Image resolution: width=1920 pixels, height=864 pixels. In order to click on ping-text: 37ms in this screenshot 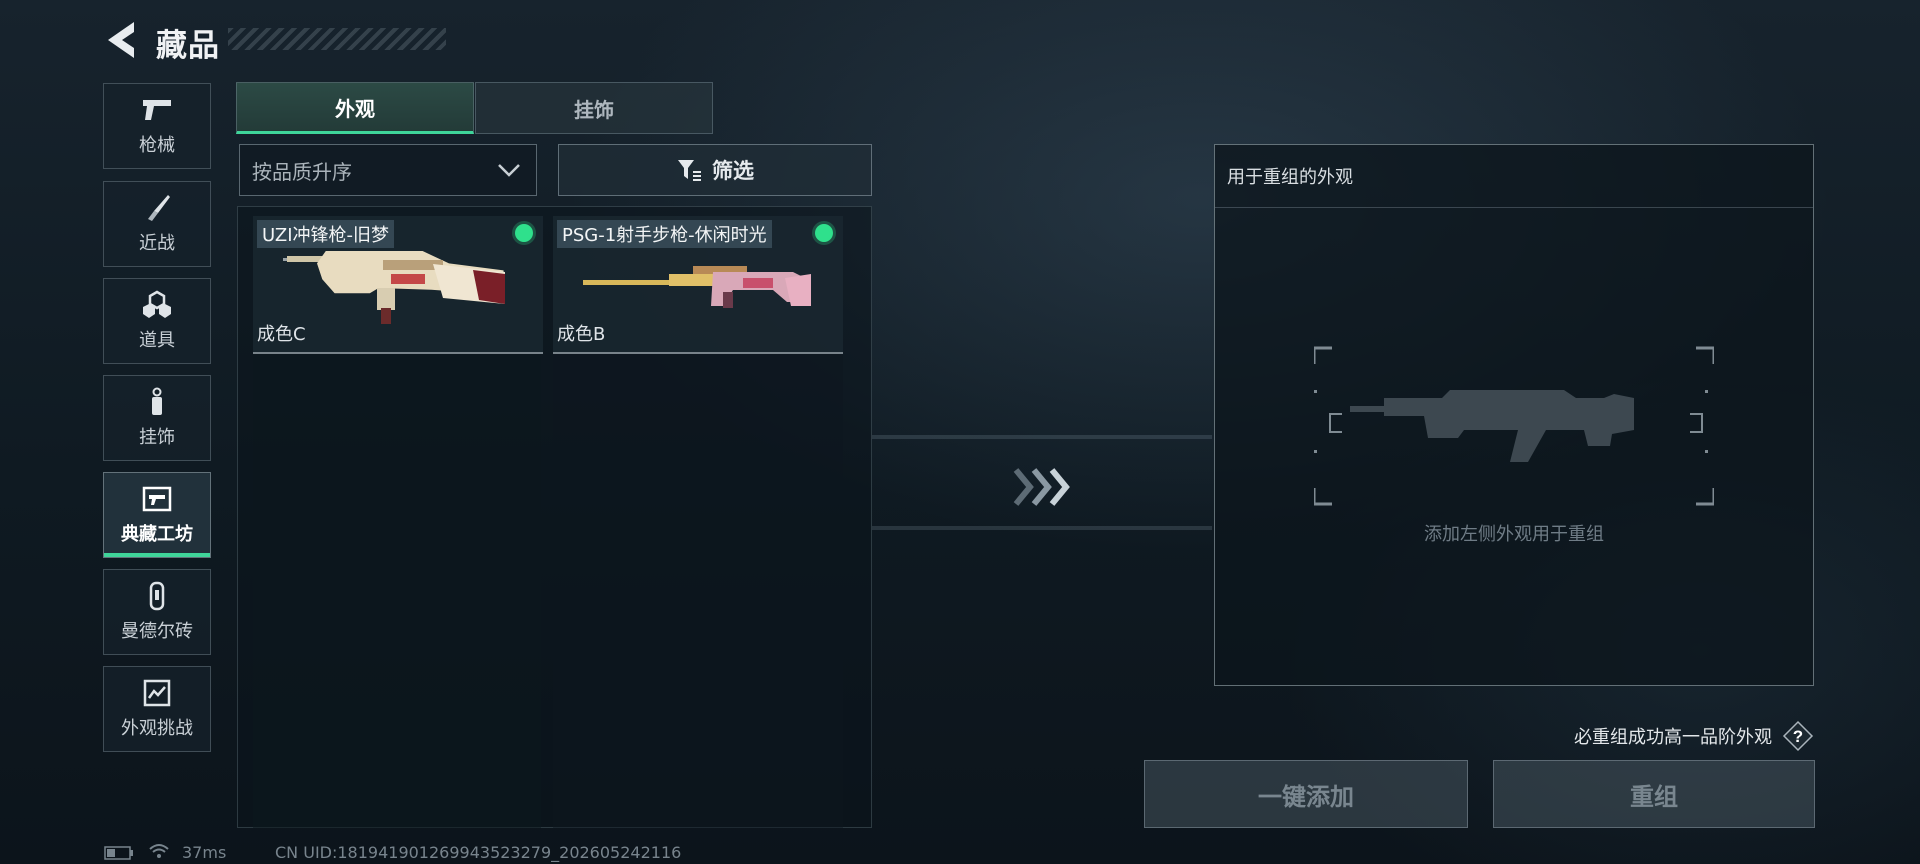, I will do `click(204, 852)`.